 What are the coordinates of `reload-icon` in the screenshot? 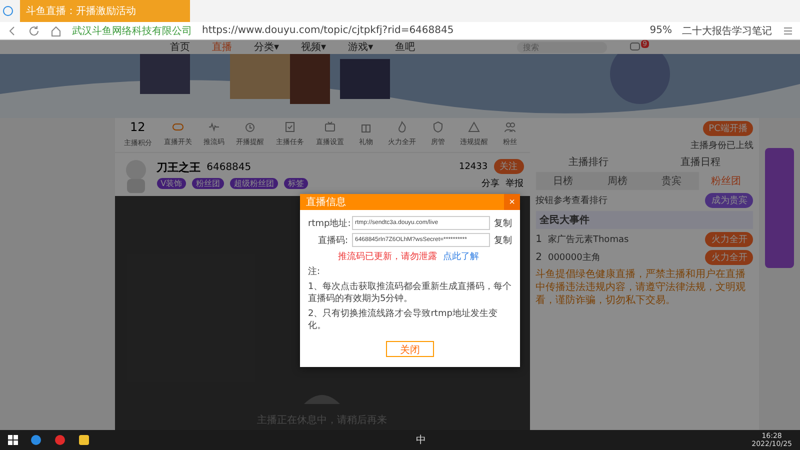 It's located at (34, 30).